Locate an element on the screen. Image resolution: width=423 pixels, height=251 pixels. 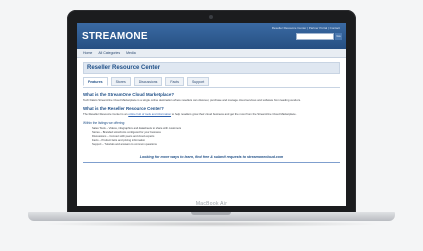
tab-support: Support is located at coordinates (198, 81).